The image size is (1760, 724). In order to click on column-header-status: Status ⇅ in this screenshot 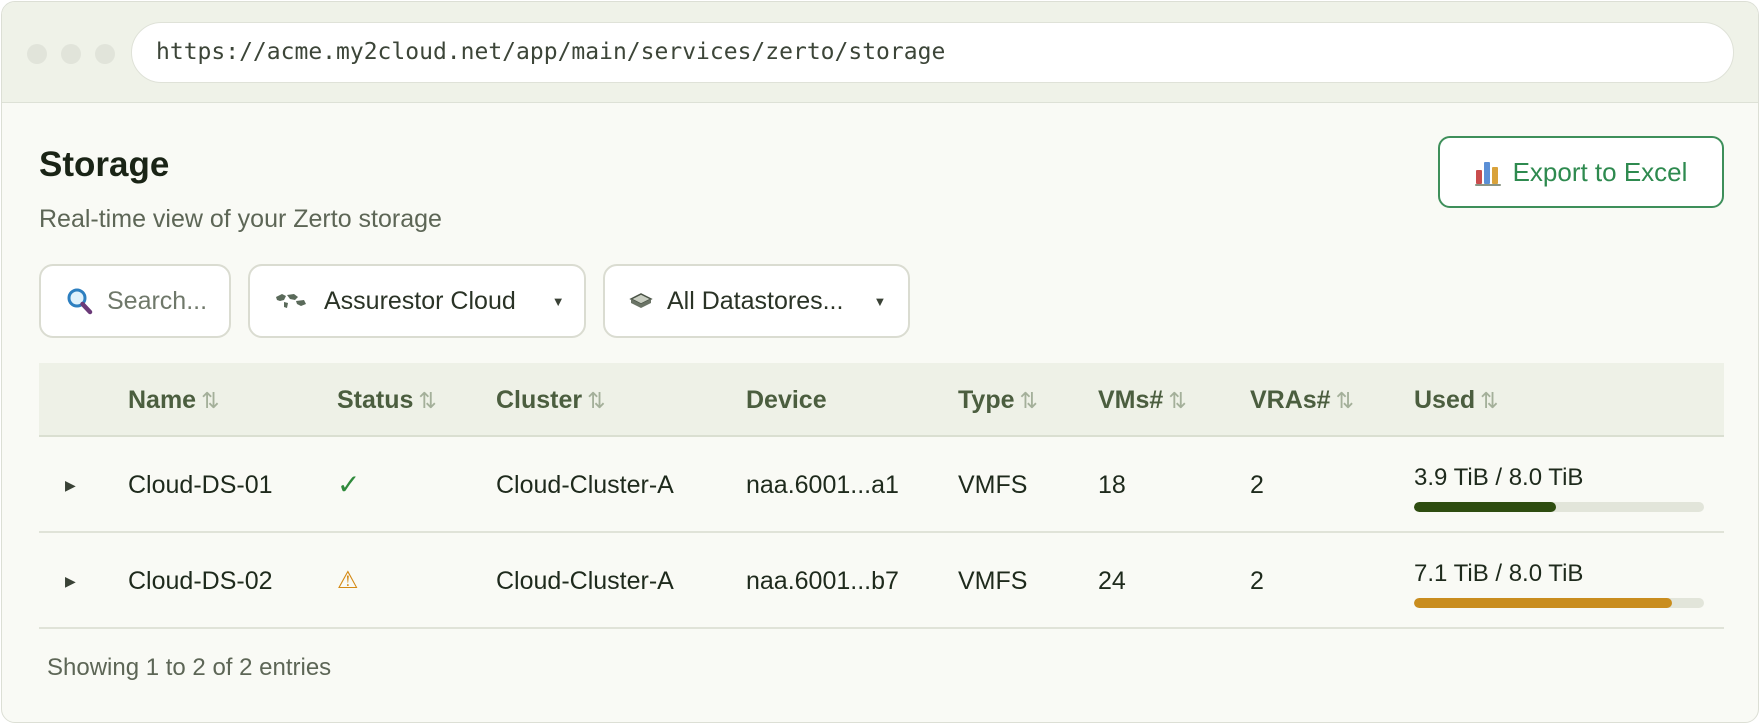, I will do `click(387, 400)`.